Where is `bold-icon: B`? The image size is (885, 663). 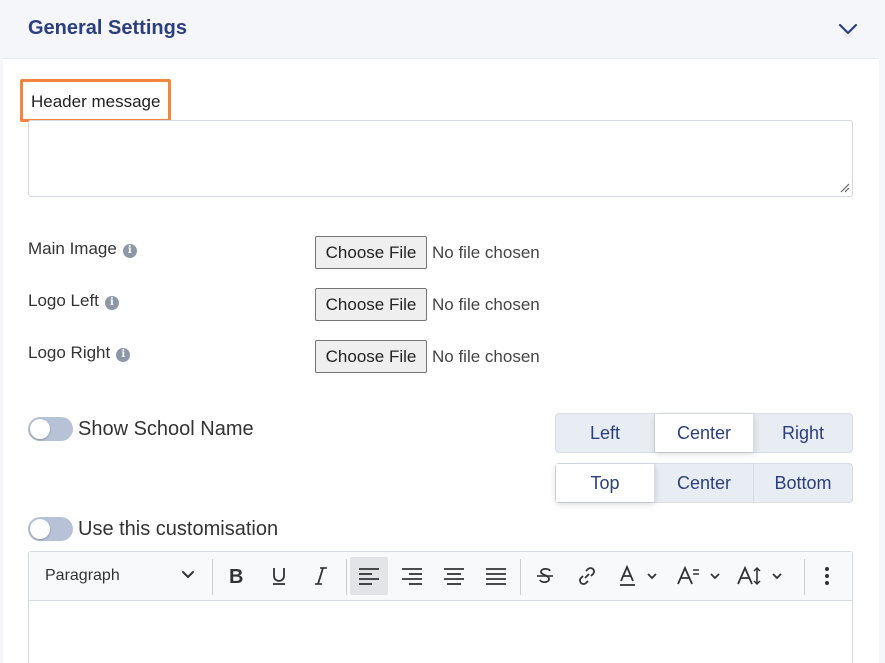 bold-icon: B is located at coordinates (236, 576).